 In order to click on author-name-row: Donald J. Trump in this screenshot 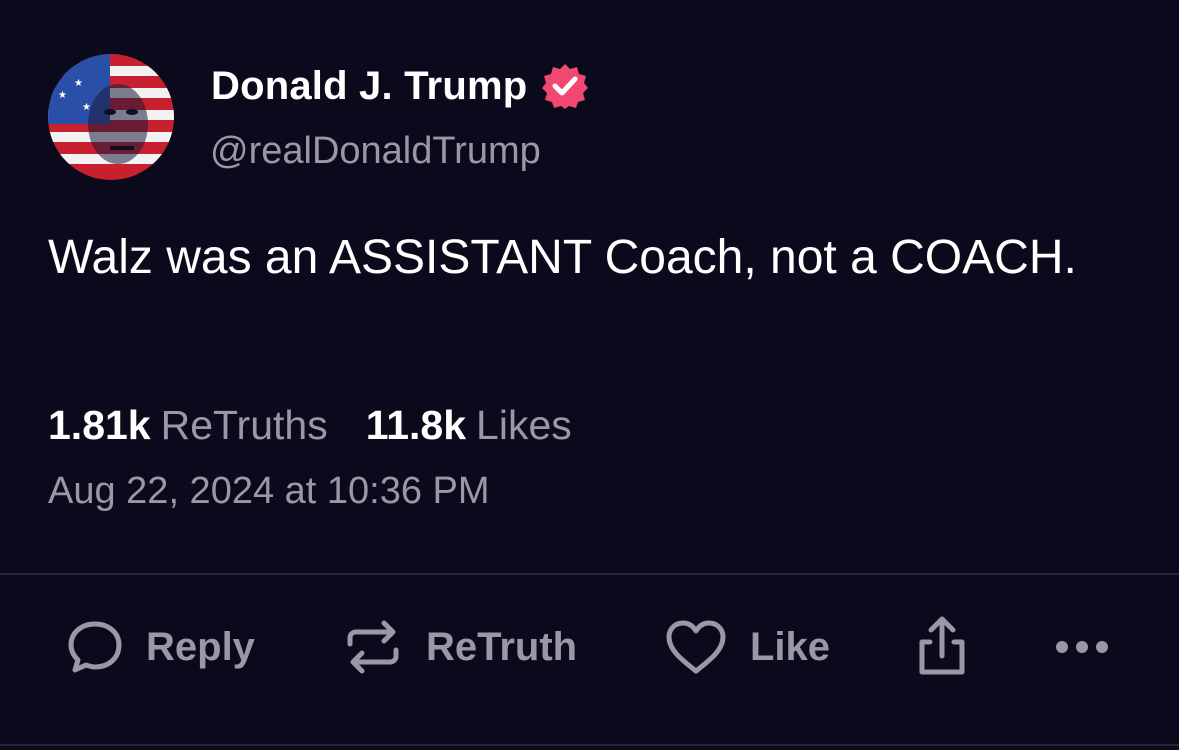, I will do `click(400, 86)`.